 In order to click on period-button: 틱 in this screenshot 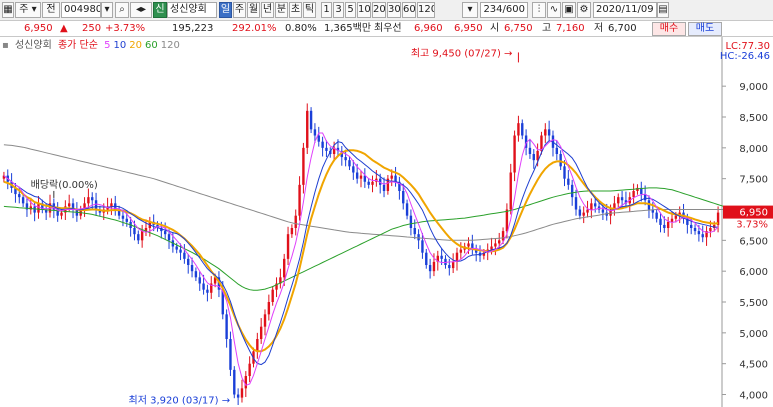, I will do `click(309, 10)`.